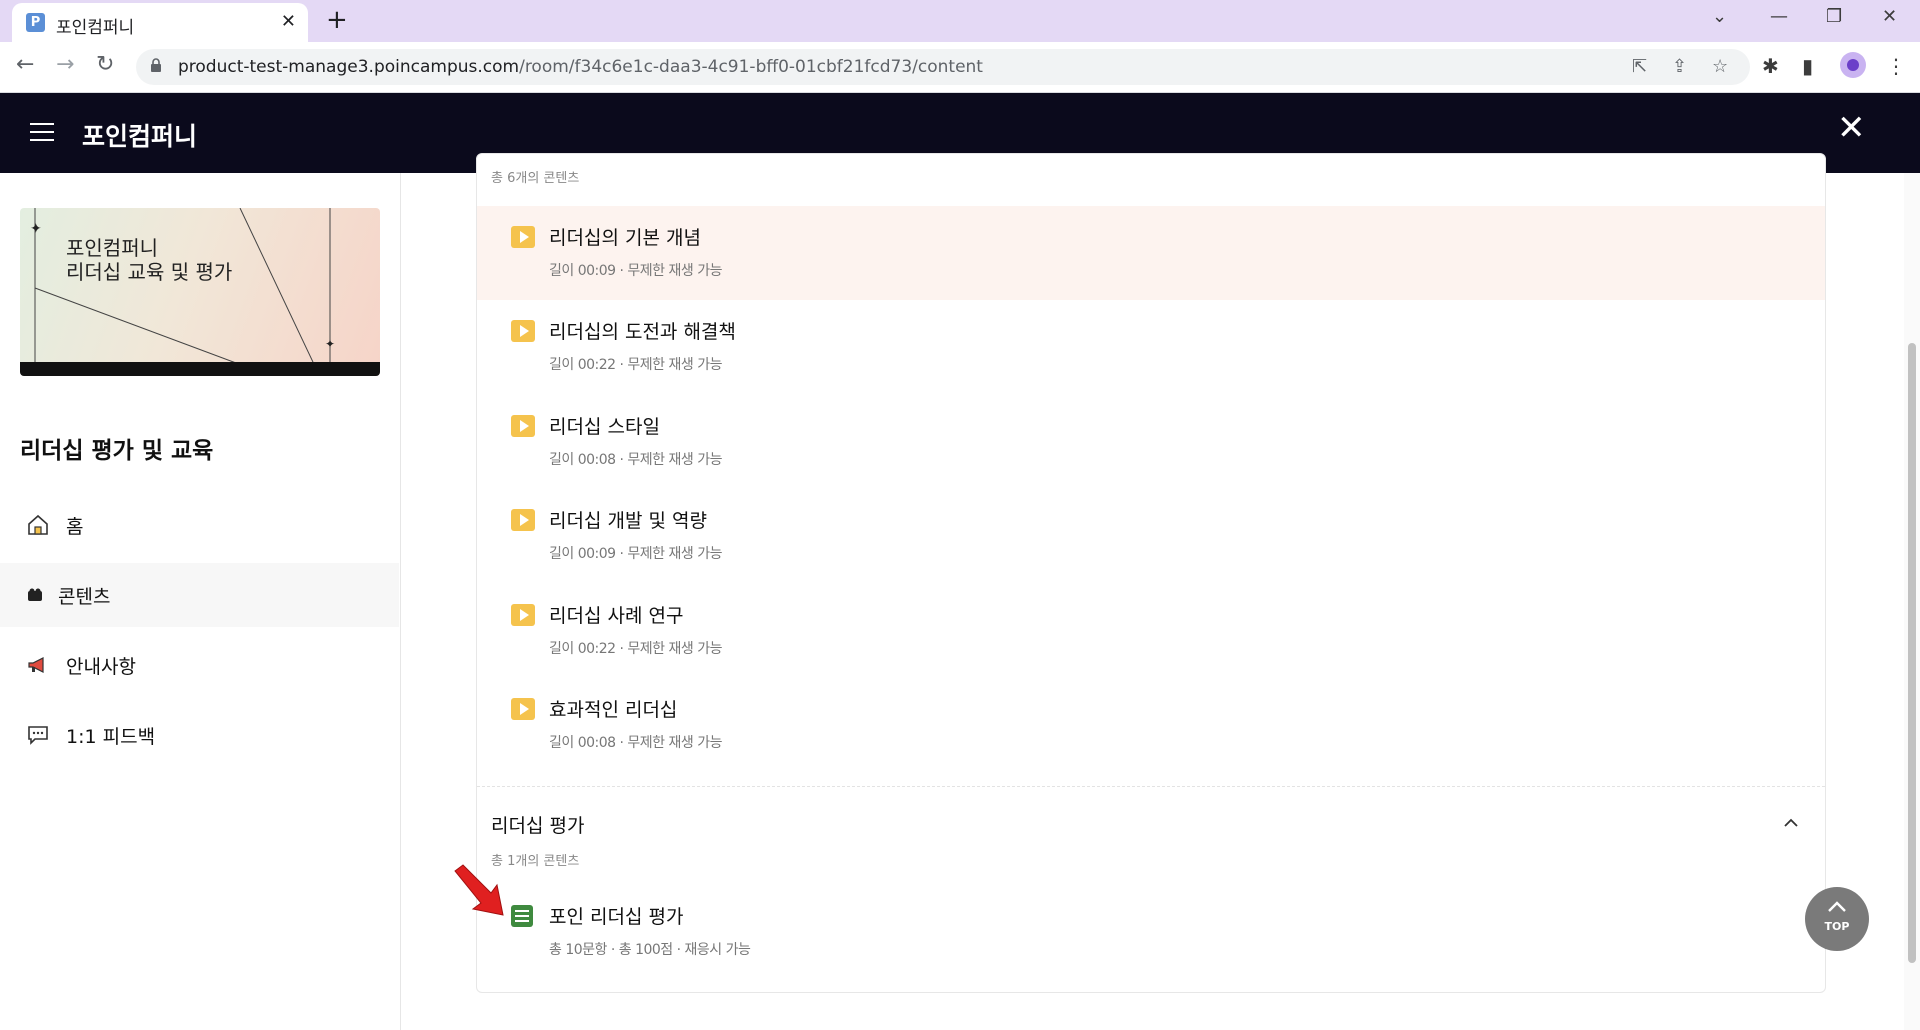 The width and height of the screenshot is (1920, 1030). Describe the element at coordinates (199, 665) in the screenshot. I see `sidebar-item-notice: 안내사항` at that location.